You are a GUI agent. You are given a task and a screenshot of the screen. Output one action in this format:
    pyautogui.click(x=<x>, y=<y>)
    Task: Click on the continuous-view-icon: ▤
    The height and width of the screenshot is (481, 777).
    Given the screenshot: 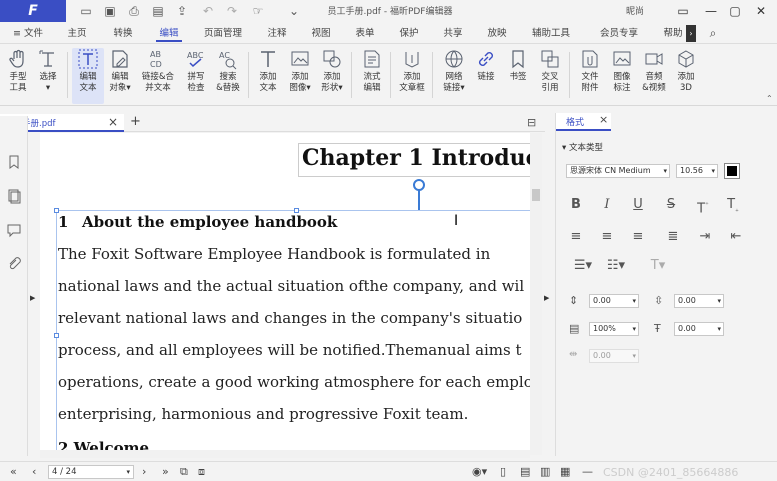 What is the action you would take?
    pyautogui.click(x=525, y=471)
    